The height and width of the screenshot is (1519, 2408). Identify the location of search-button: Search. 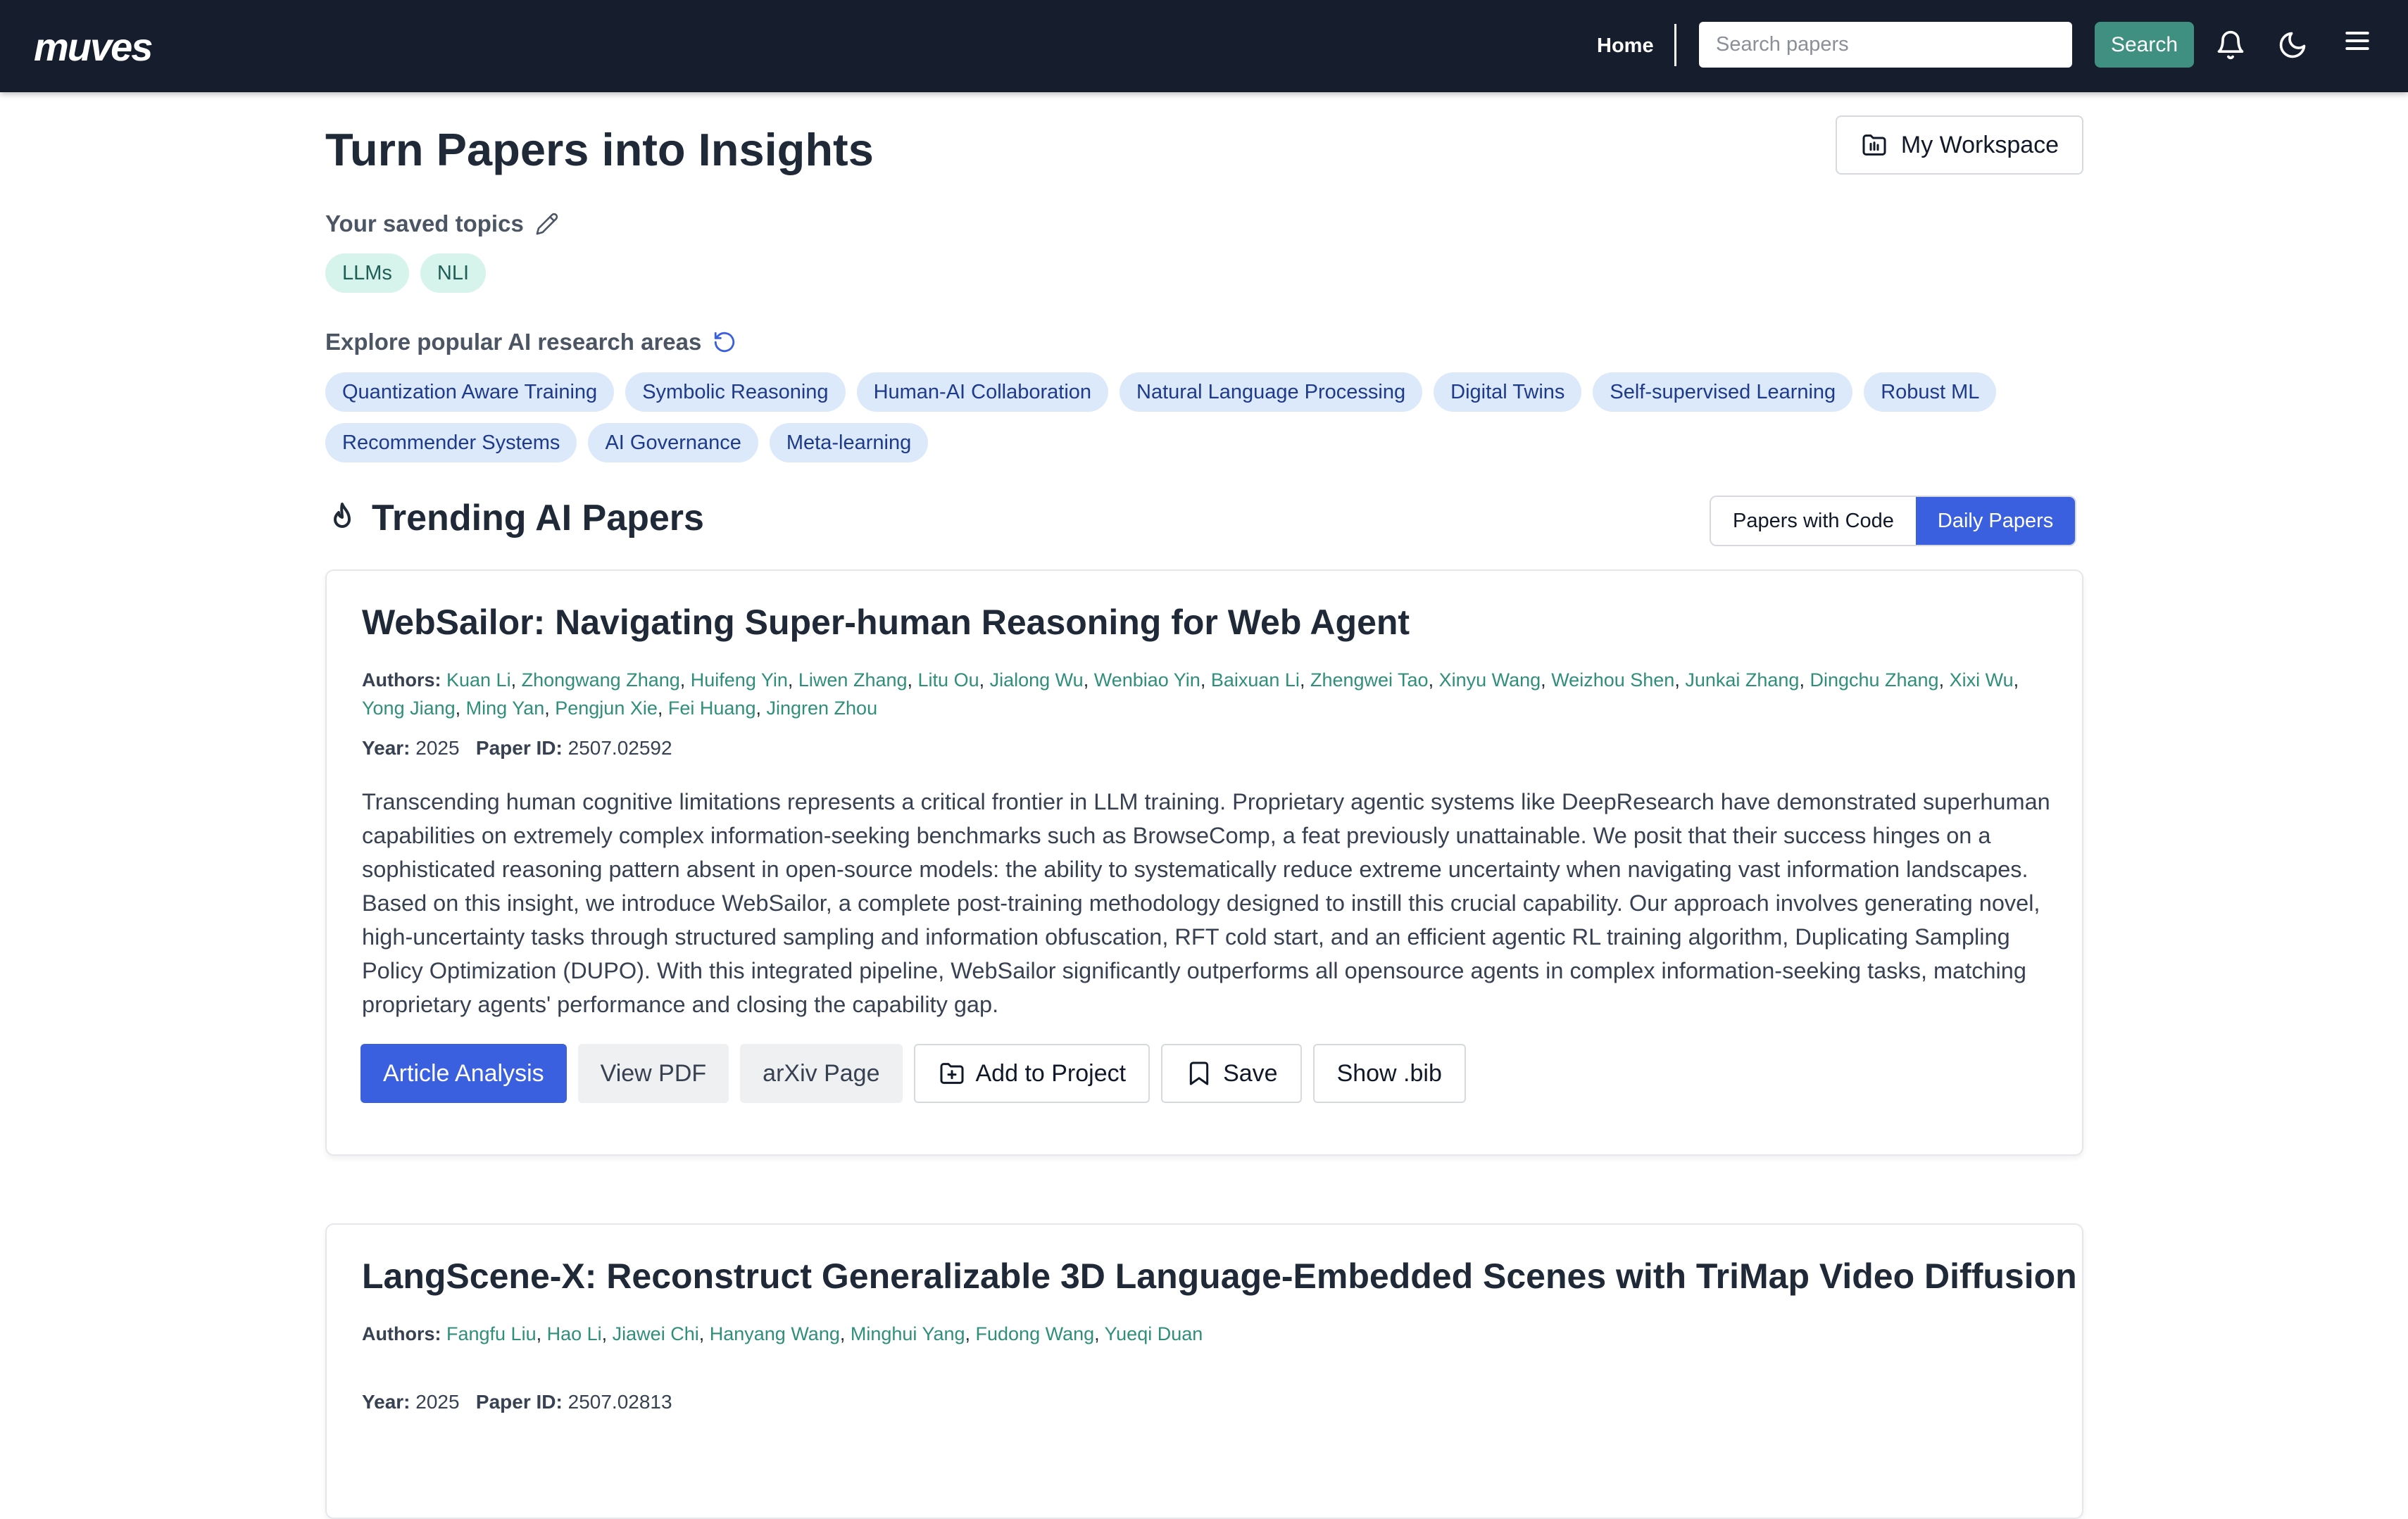
(2144, 45).